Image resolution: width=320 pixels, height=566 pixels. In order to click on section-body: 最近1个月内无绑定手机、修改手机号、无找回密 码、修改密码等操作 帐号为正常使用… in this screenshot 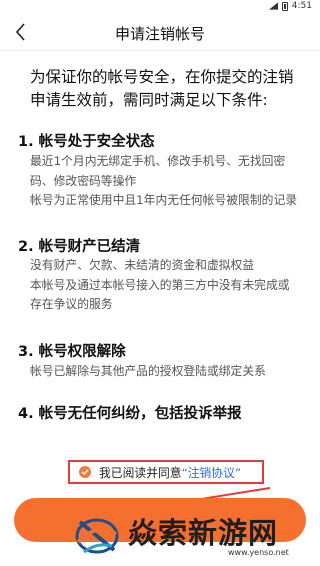, I will do `click(168, 181)`.